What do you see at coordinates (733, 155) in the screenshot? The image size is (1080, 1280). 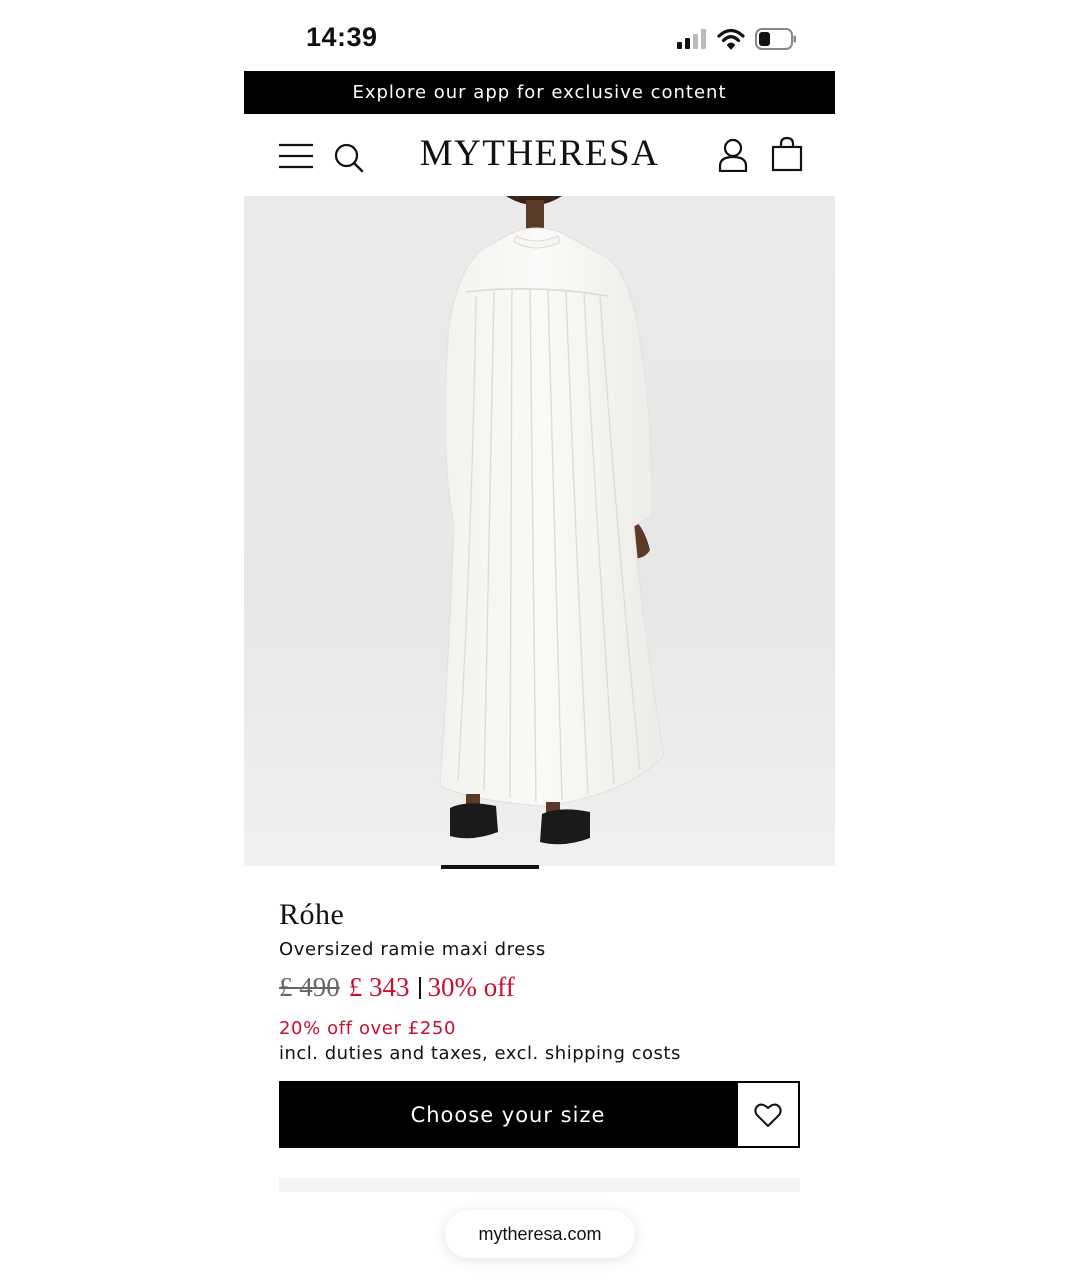 I see `account-icon` at bounding box center [733, 155].